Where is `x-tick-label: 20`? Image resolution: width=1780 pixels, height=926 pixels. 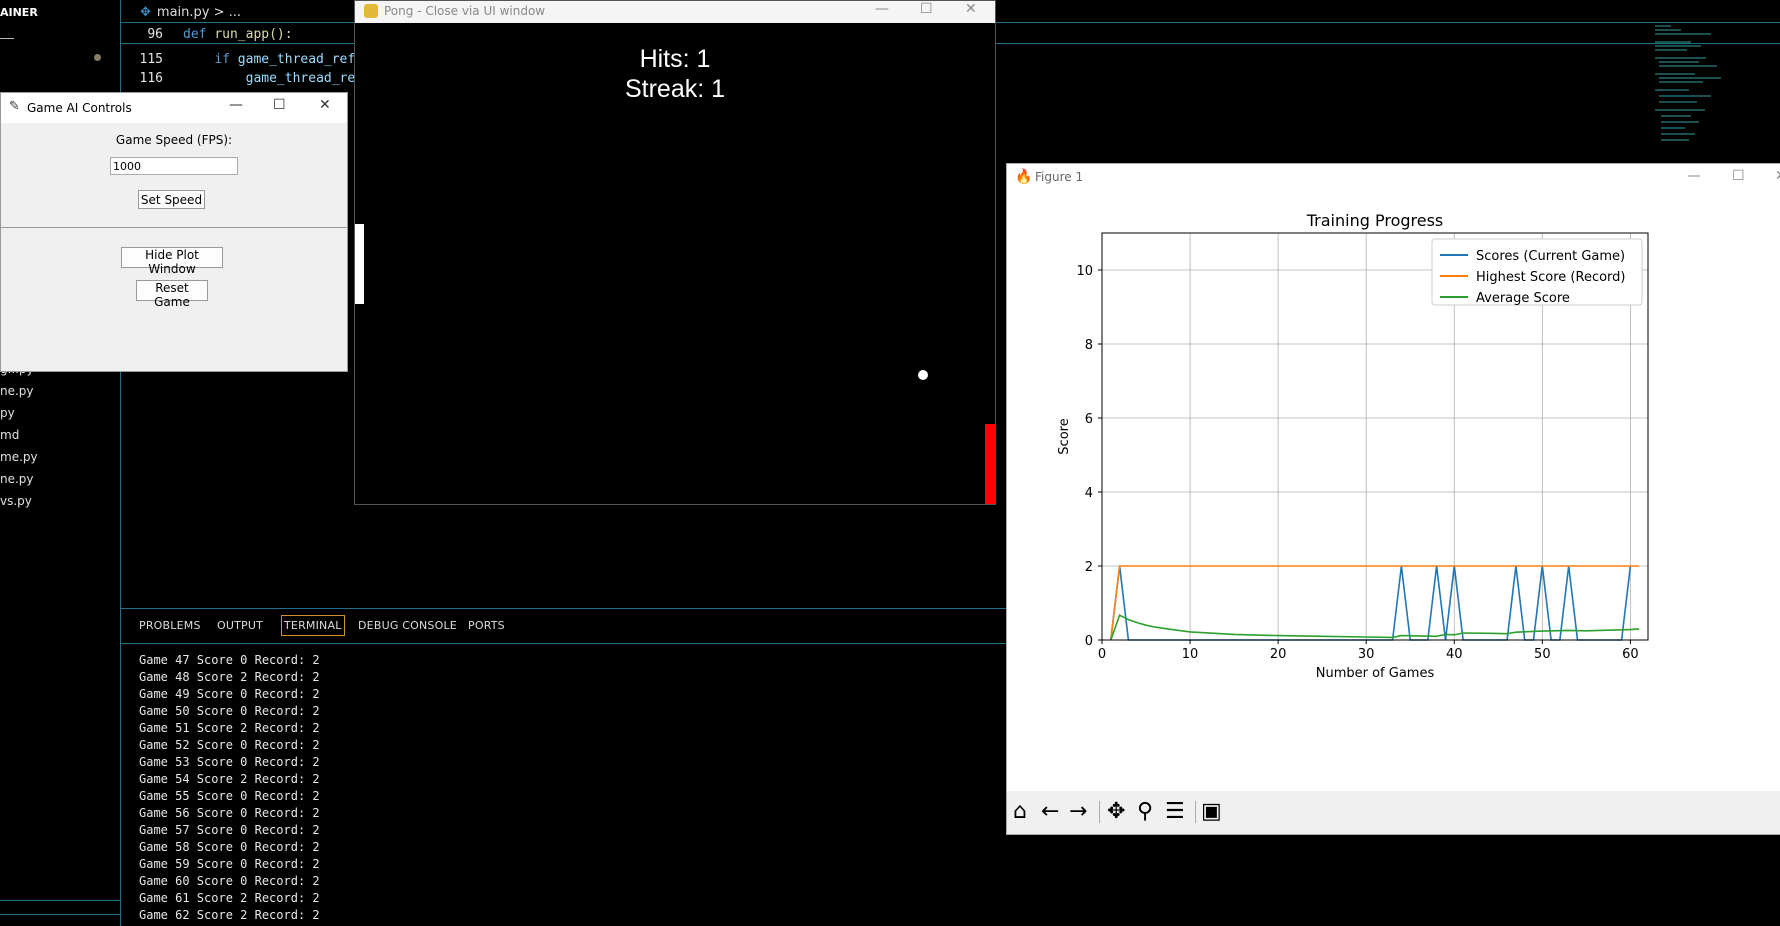 x-tick-label: 20 is located at coordinates (1278, 654).